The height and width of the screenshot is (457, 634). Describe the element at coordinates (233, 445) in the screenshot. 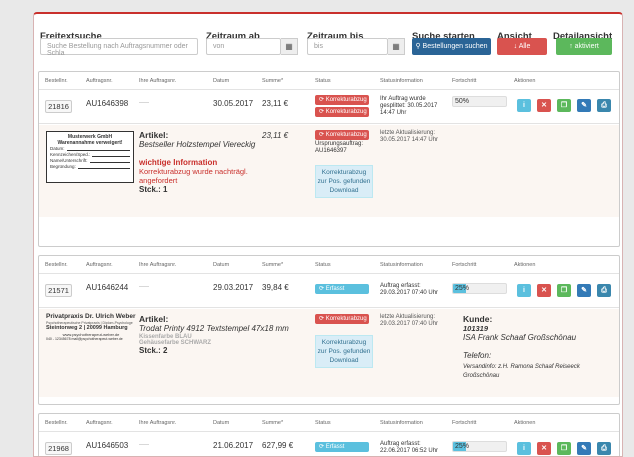

I see `datum: 21.06.2017` at that location.